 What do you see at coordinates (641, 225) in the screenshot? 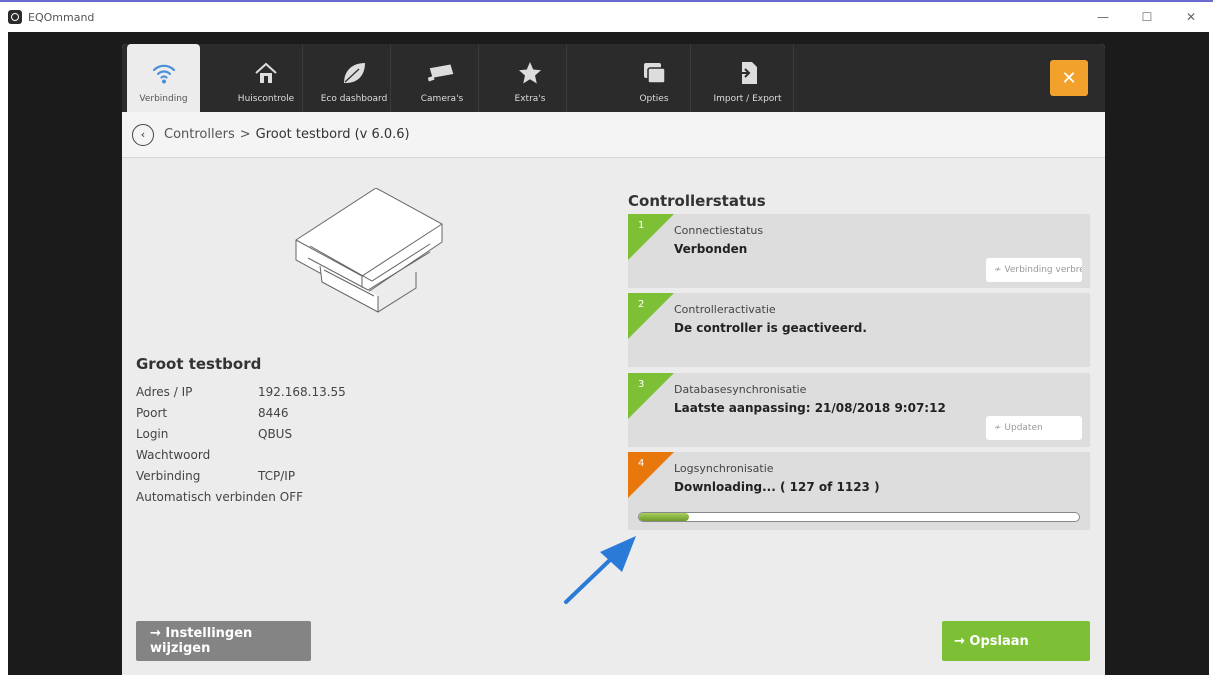
I see `step-number: 1` at bounding box center [641, 225].